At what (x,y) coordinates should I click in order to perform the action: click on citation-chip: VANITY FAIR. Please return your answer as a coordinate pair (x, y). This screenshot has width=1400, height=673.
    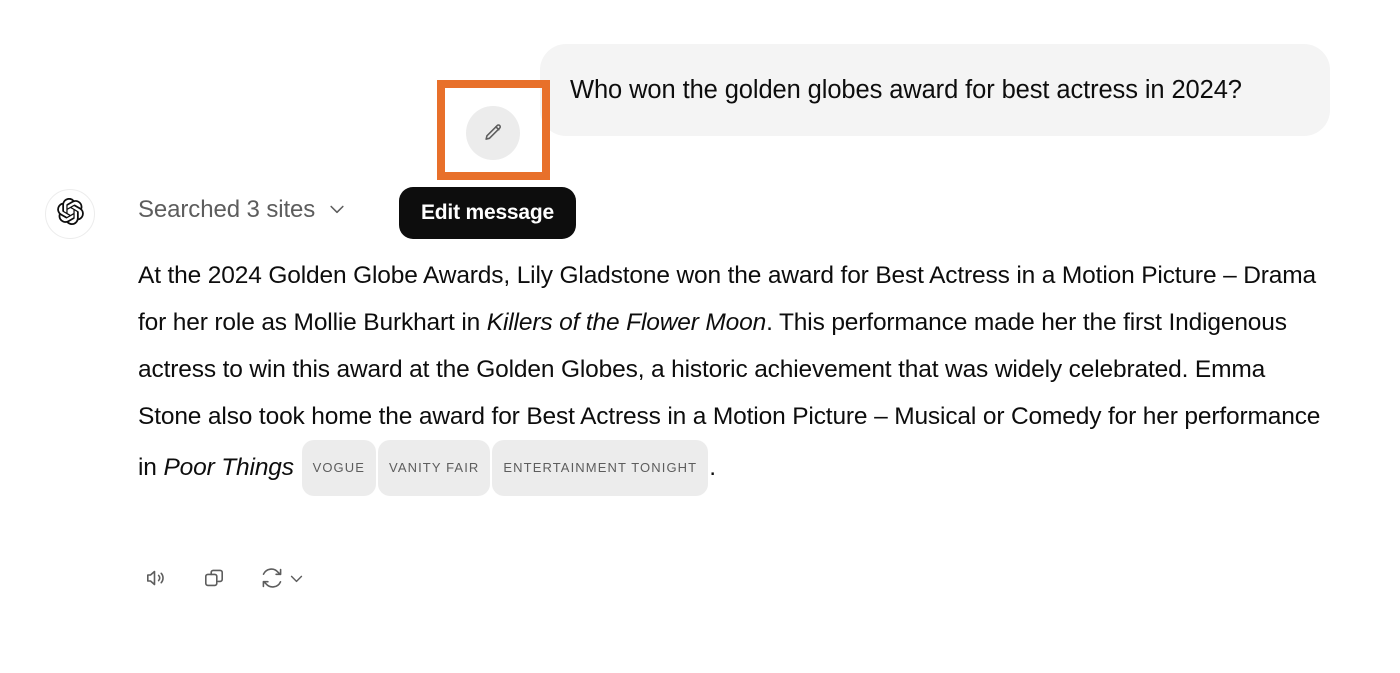
    Looking at the image, I should click on (434, 468).